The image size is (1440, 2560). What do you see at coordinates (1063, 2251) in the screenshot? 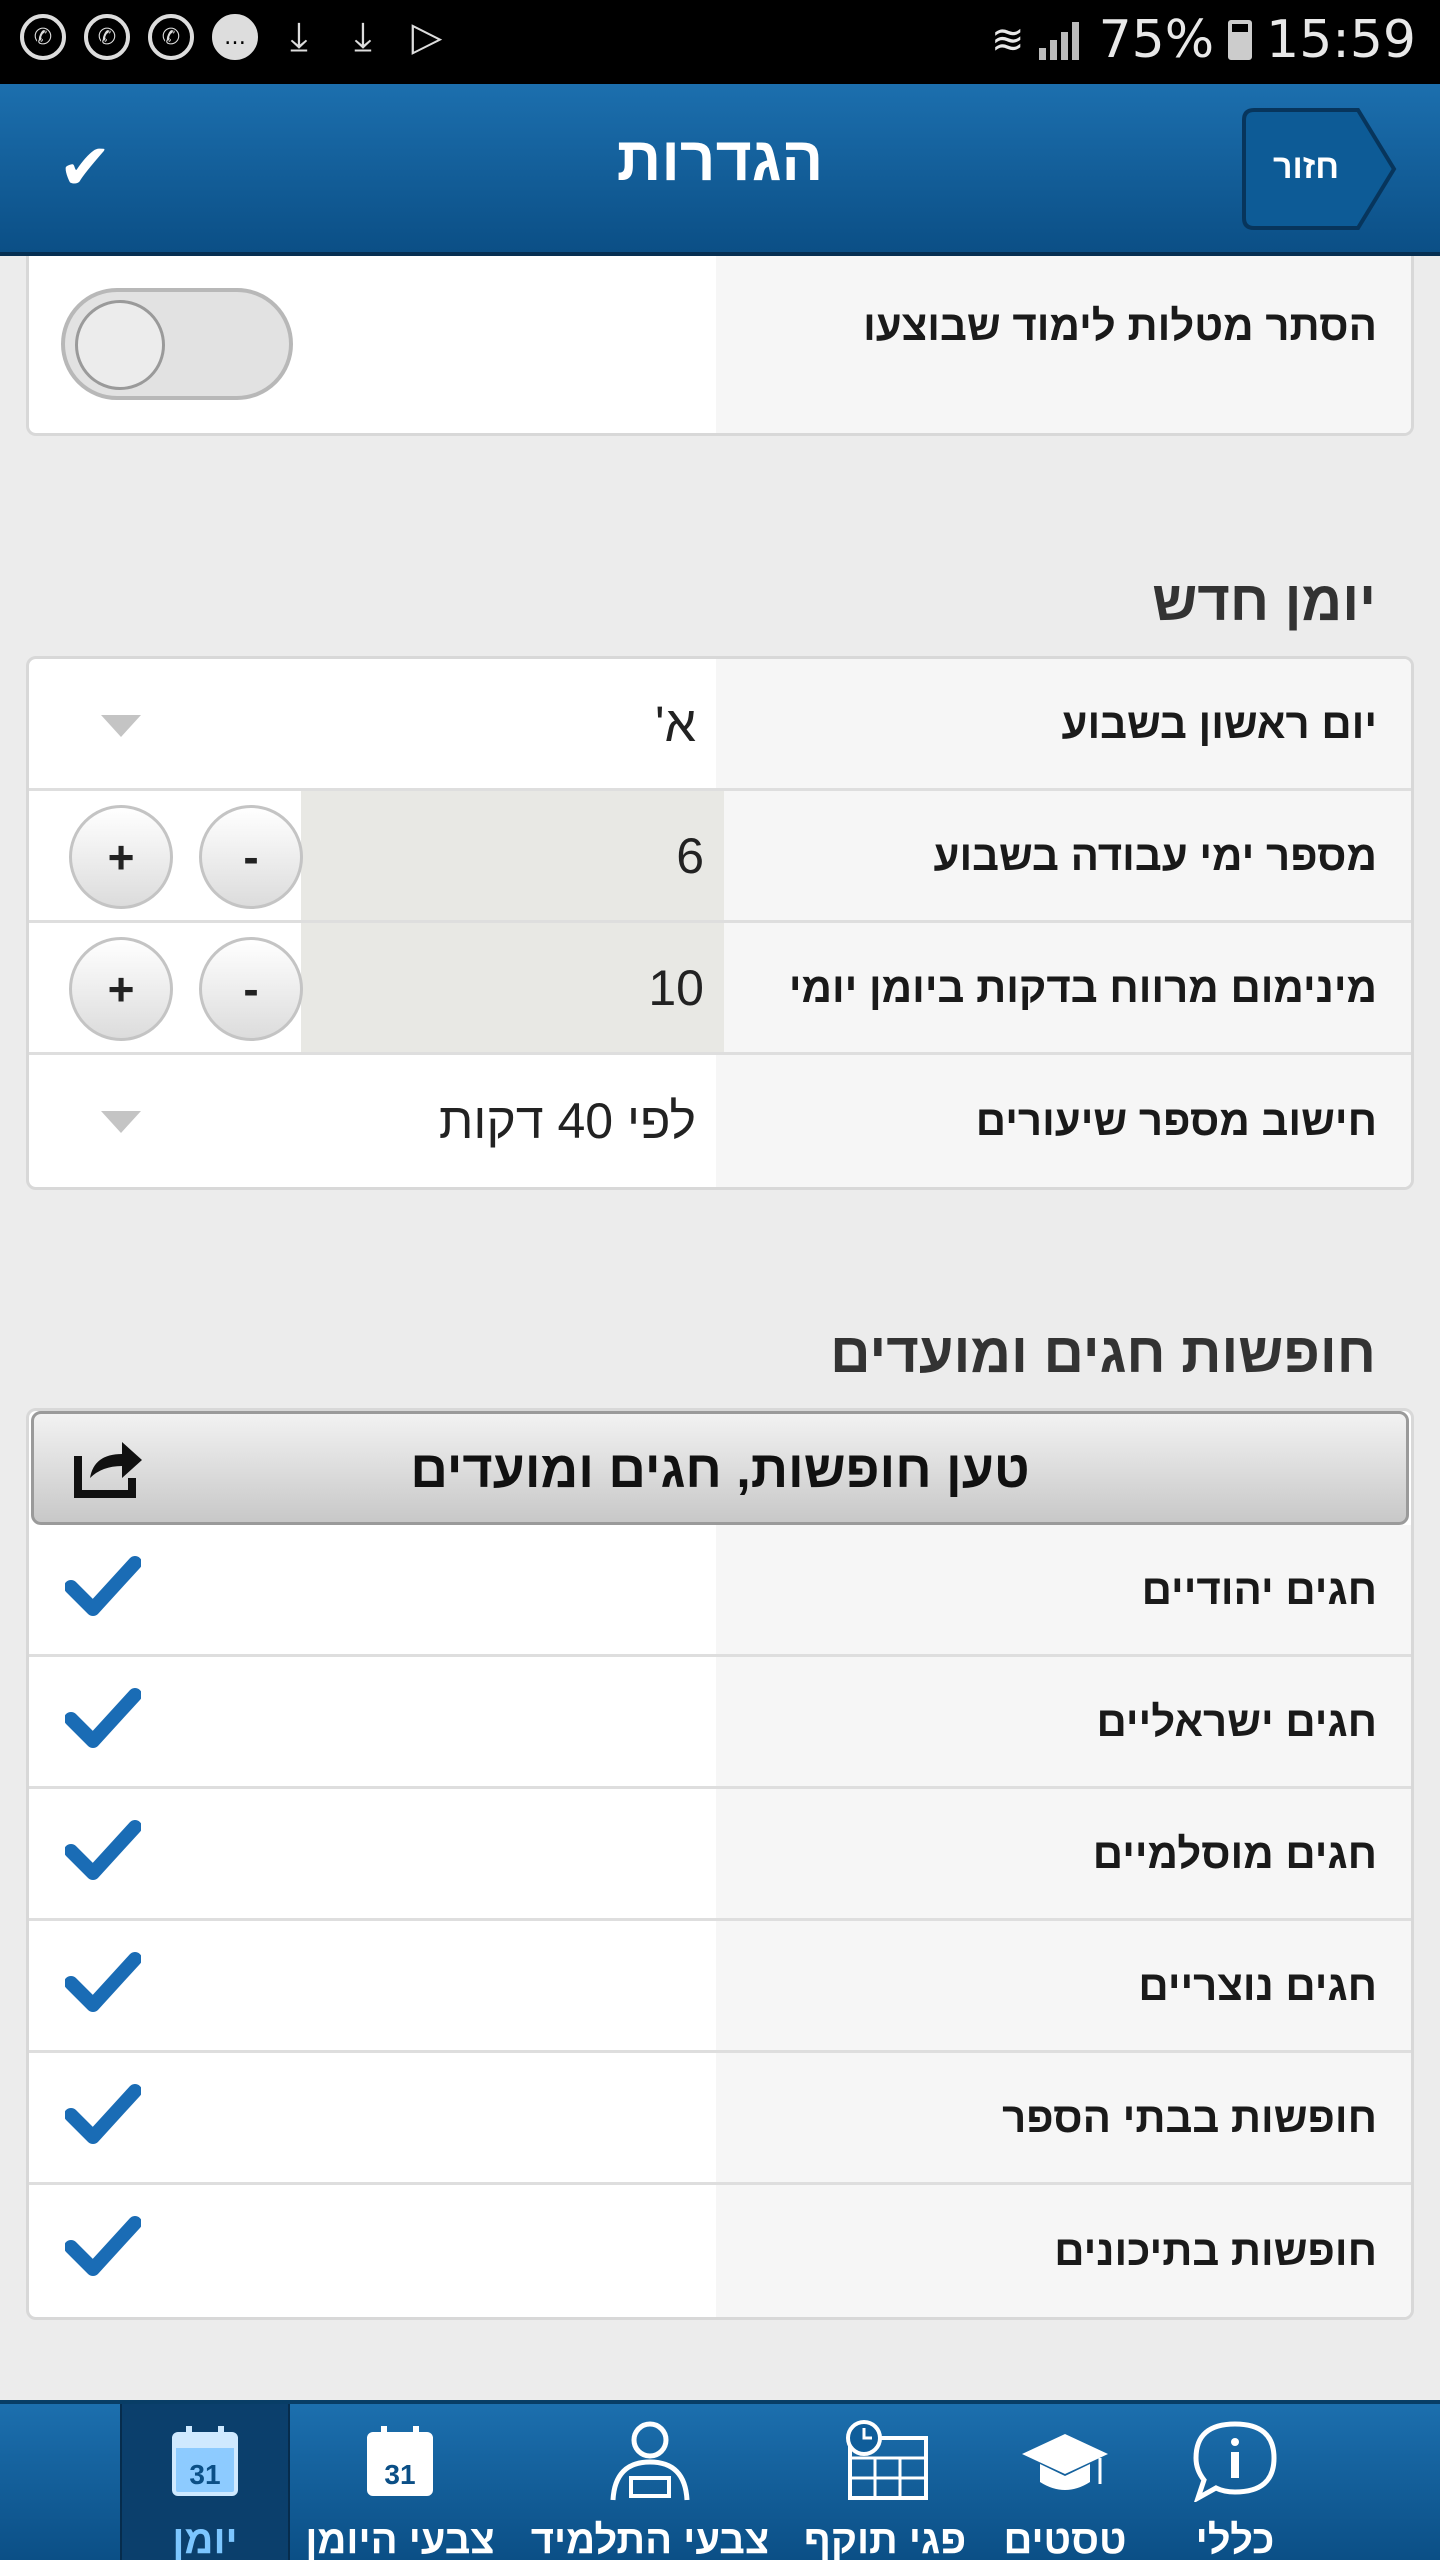
I see `holiday-label: חופשות בתיכונים` at bounding box center [1063, 2251].